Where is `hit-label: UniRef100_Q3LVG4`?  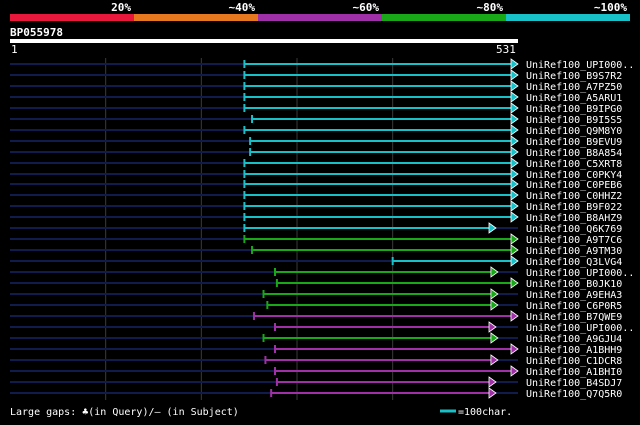
hit-label: UniRef100_Q3LVG4 is located at coordinates (574, 262).